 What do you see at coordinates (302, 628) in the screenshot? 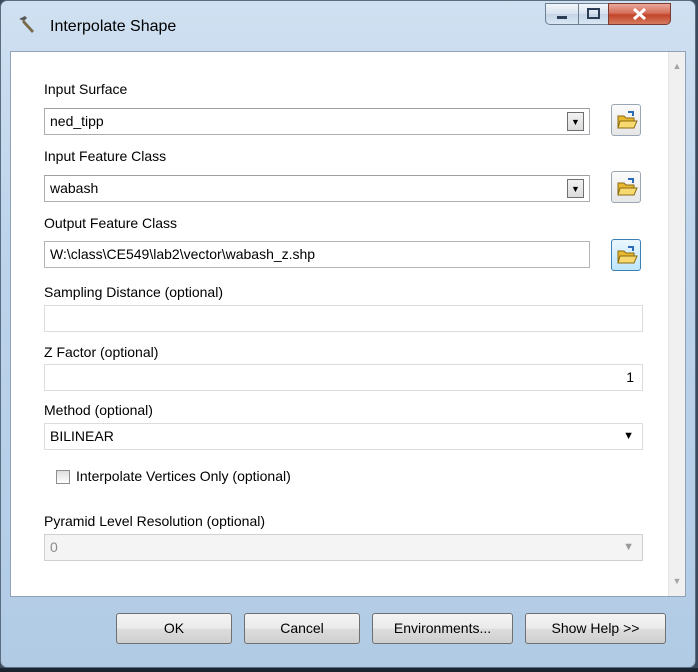
I see `cancel-button: Cancel` at bounding box center [302, 628].